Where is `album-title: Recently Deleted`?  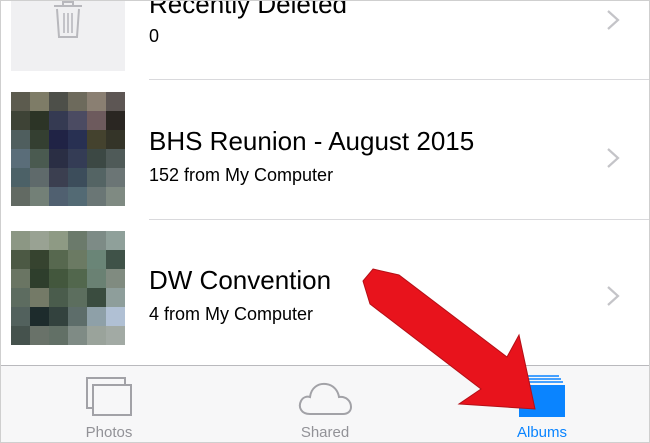
album-title: Recently Deleted is located at coordinates (248, 9).